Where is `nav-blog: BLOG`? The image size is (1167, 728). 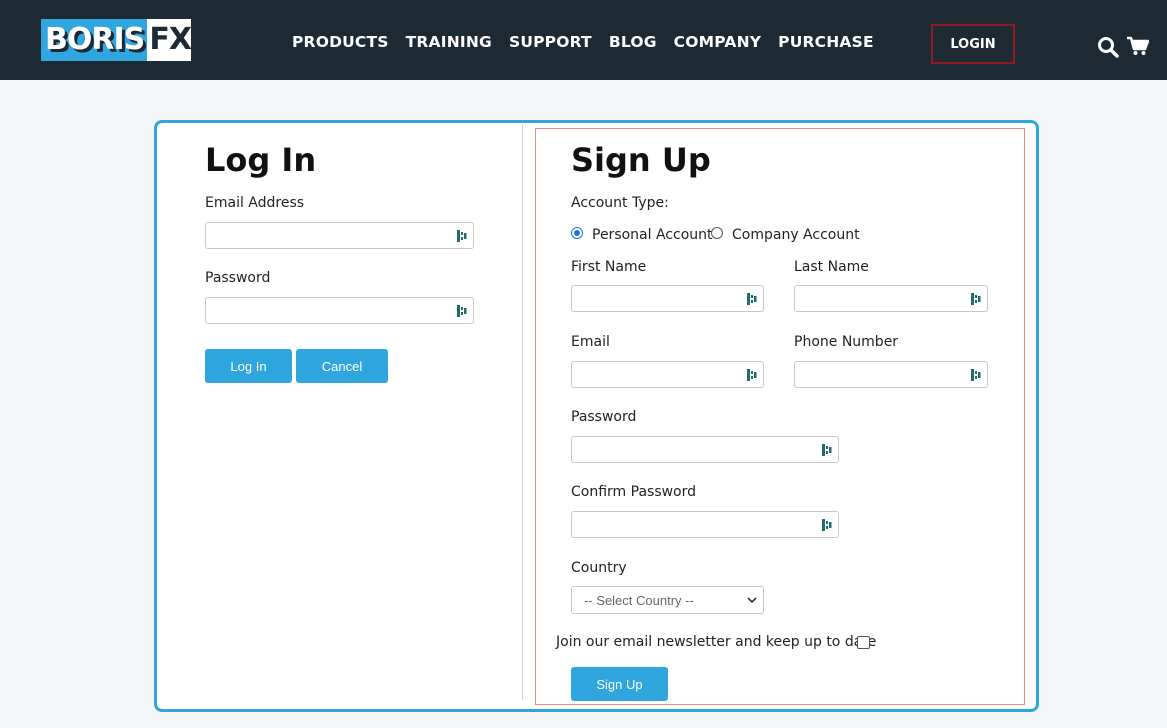 nav-blog: BLOG is located at coordinates (633, 42).